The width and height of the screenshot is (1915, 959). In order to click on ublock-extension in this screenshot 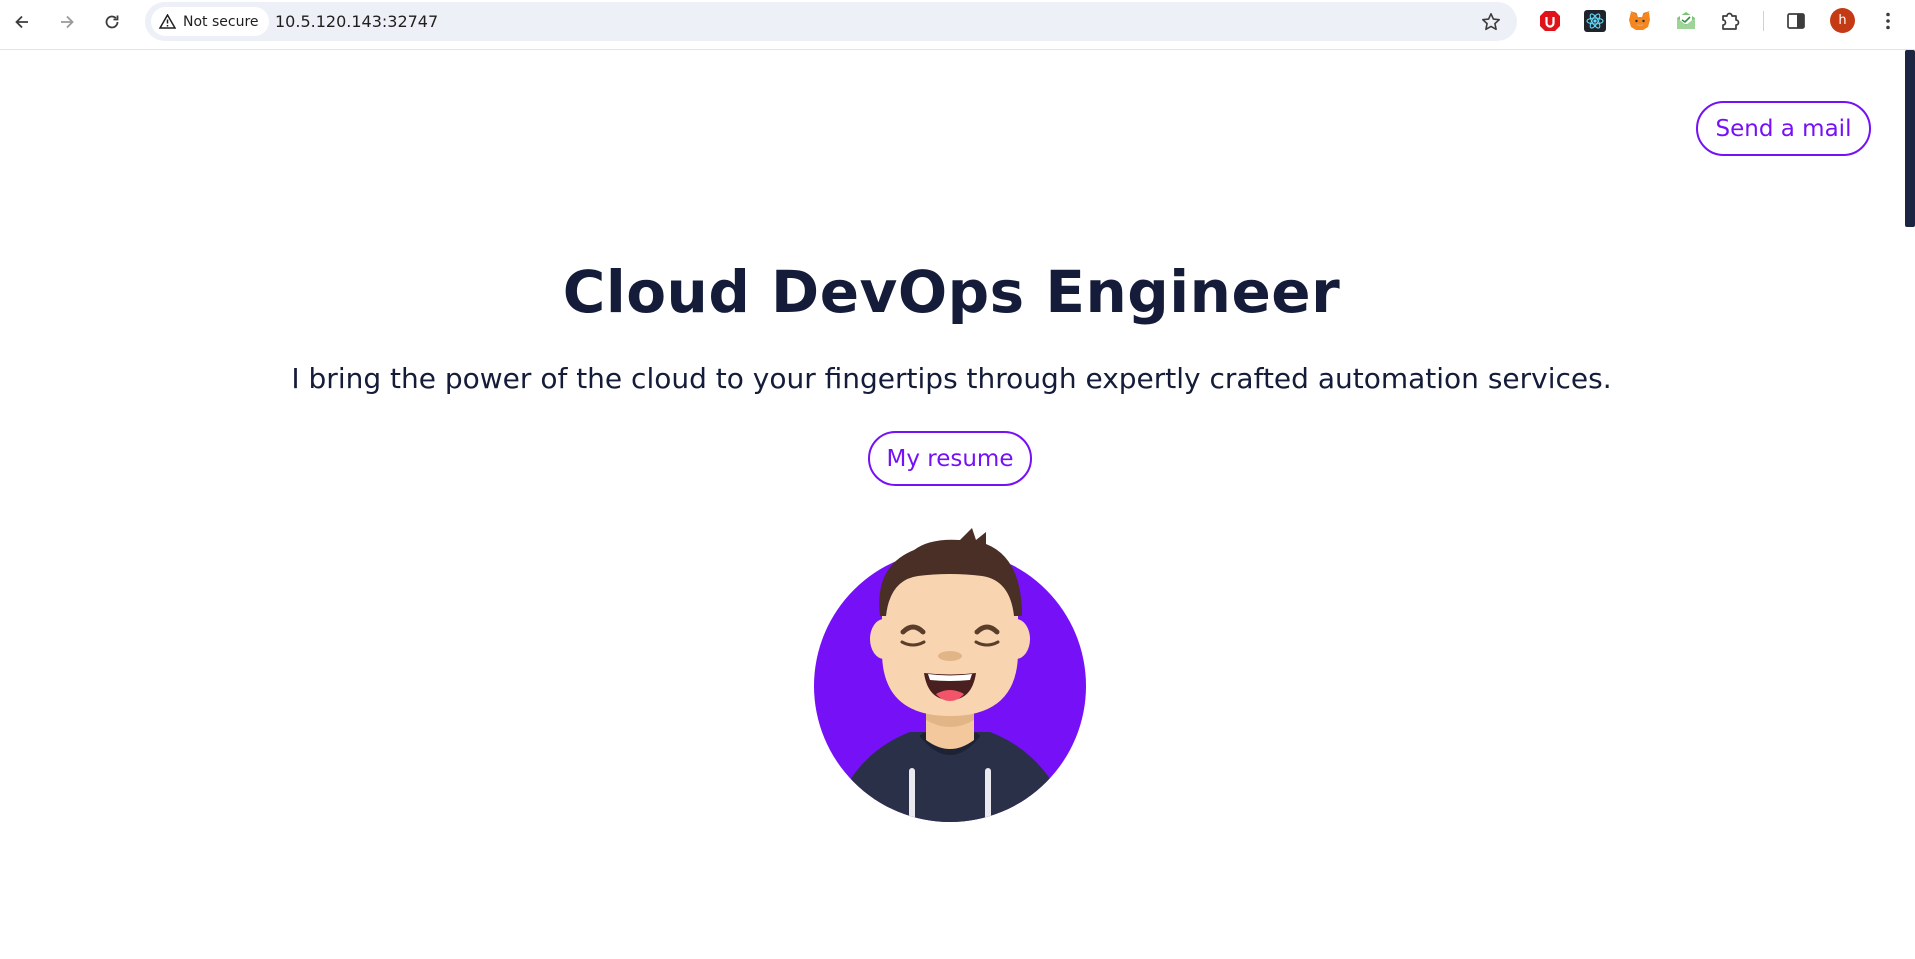, I will do `click(1550, 21)`.